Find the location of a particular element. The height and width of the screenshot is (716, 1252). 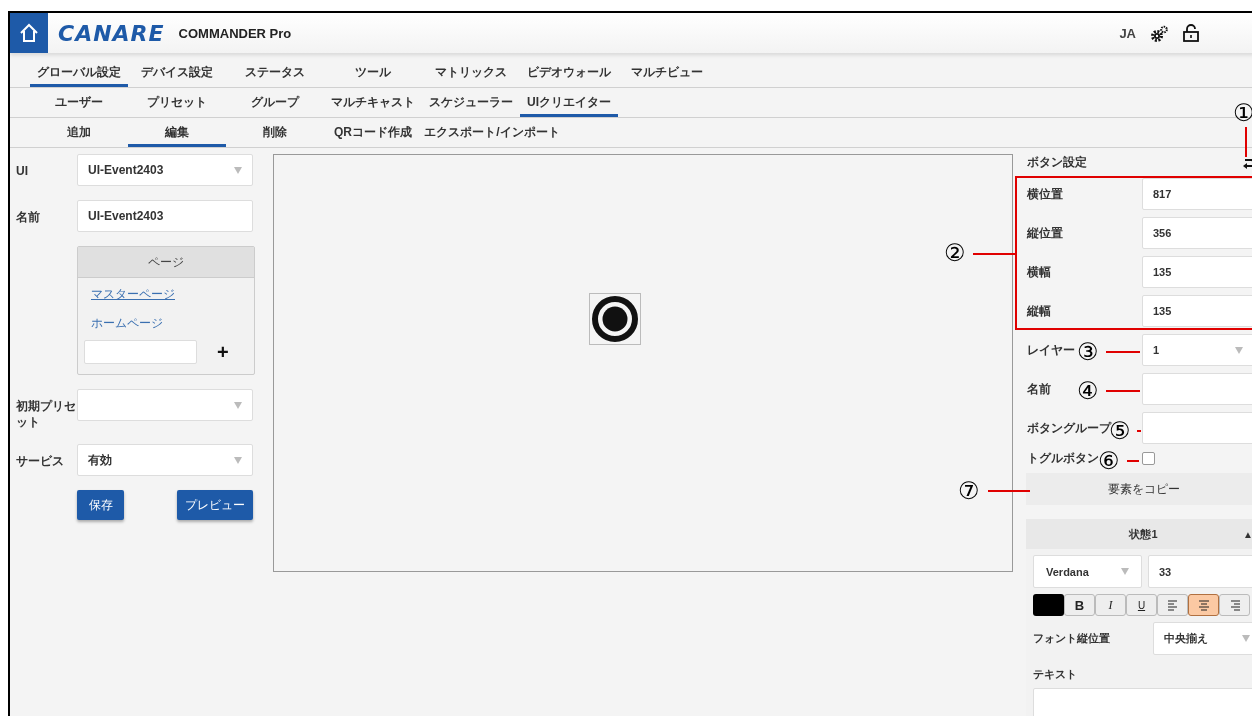

align-left-icon is located at coordinates (1172, 605).